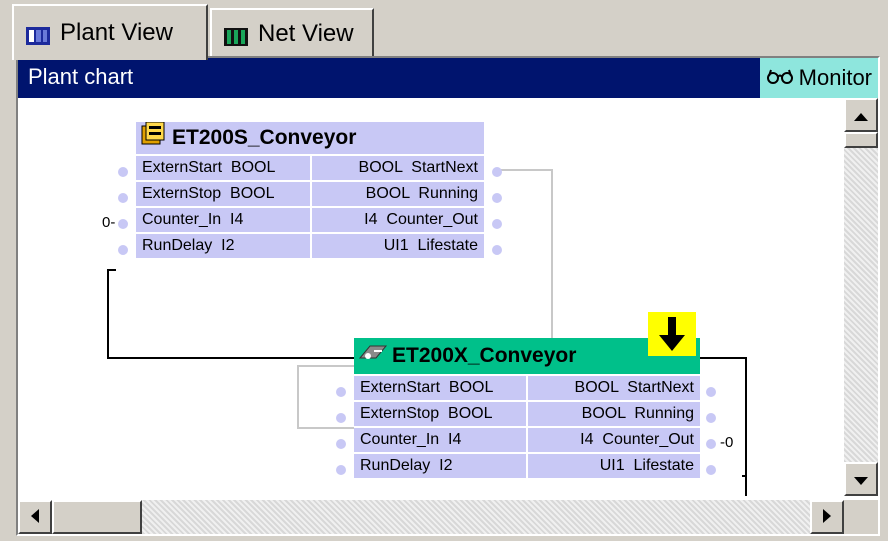 This screenshot has height=541, width=888. I want to click on scroll-up-button, so click(861, 115).